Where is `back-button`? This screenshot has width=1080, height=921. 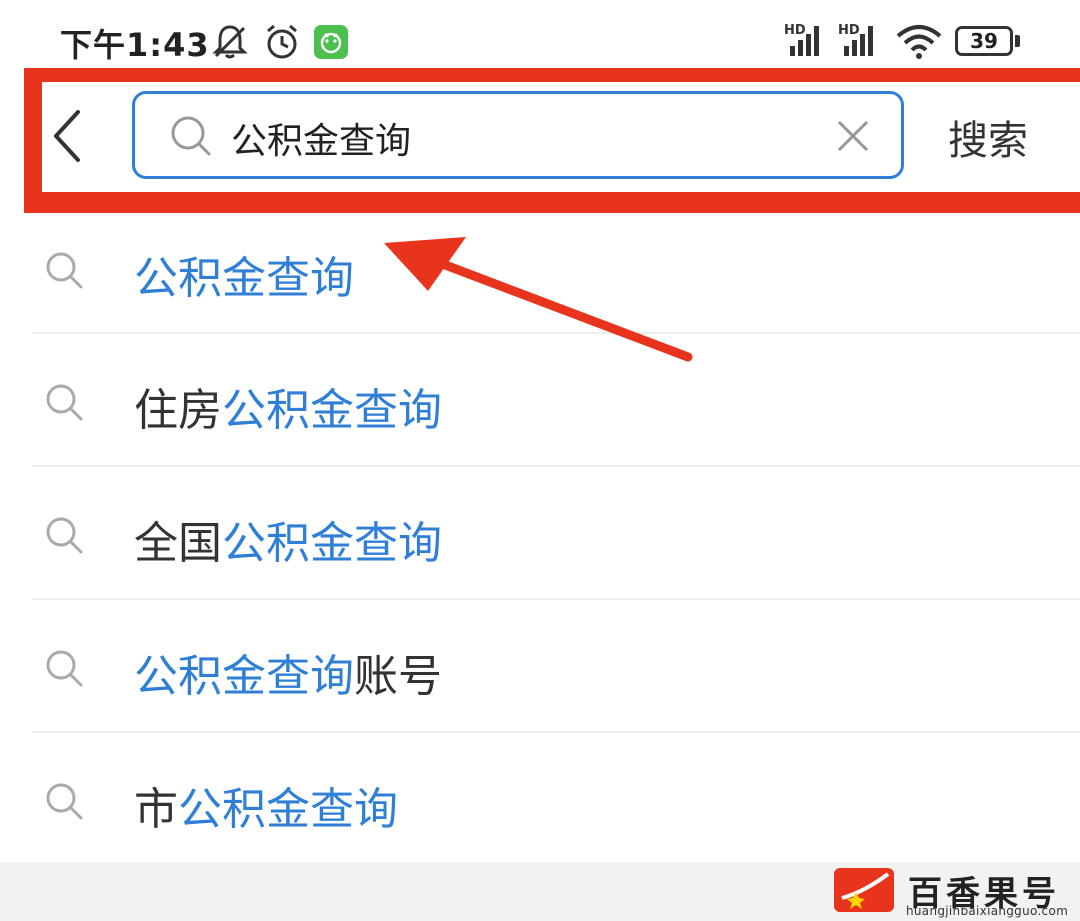 back-button is located at coordinates (68, 136).